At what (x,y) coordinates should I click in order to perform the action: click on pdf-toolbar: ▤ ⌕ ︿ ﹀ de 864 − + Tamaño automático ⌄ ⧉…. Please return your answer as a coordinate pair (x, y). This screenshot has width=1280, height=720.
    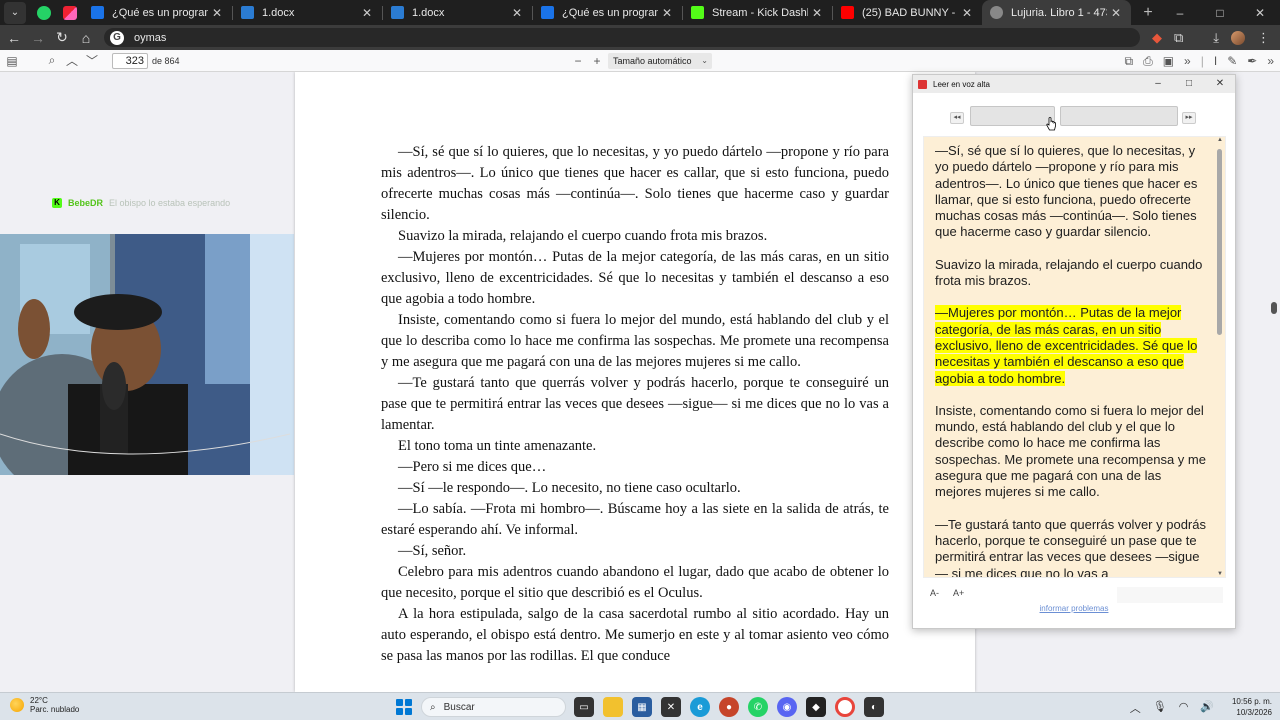
    Looking at the image, I should click on (640, 61).